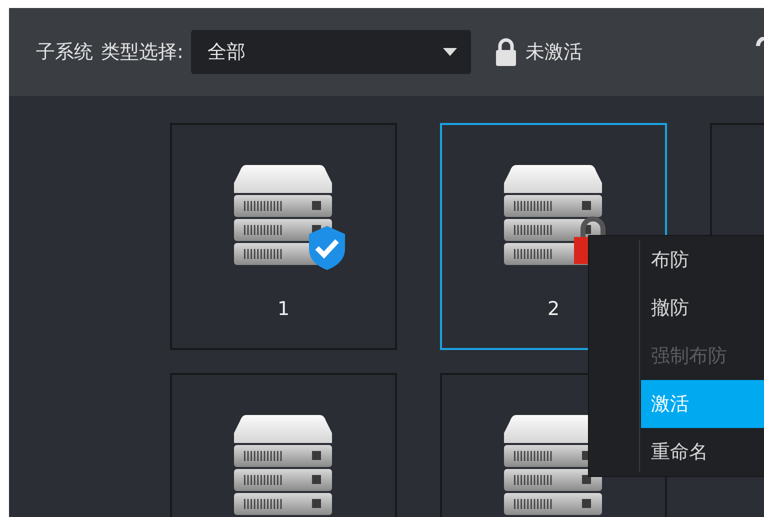 This screenshot has width=764, height=517. Describe the element at coordinates (283, 309) in the screenshot. I see `device-label: 1` at that location.